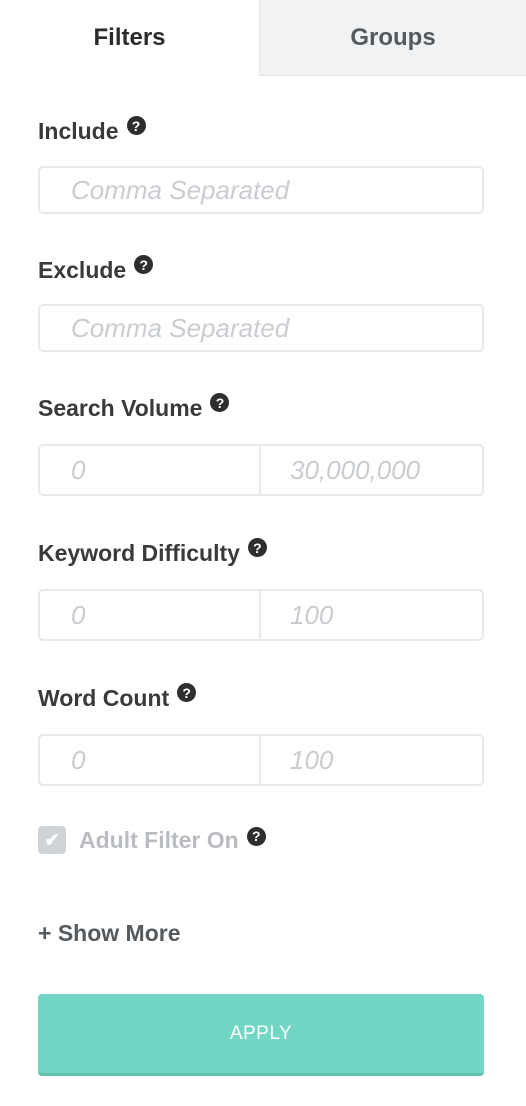  Describe the element at coordinates (187, 692) in the screenshot. I see `word-count-help-icon: ?` at that location.